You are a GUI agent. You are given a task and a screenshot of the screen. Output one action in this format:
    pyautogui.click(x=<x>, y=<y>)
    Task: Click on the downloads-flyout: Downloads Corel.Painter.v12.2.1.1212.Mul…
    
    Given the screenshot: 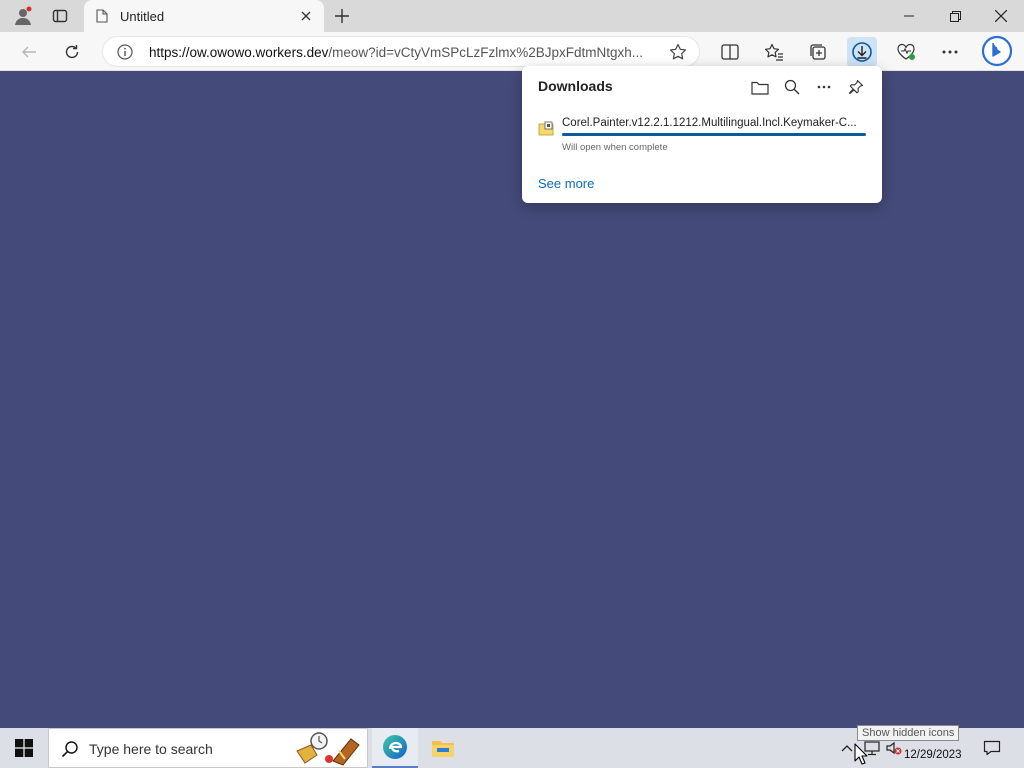 What is the action you would take?
    pyautogui.click(x=702, y=134)
    